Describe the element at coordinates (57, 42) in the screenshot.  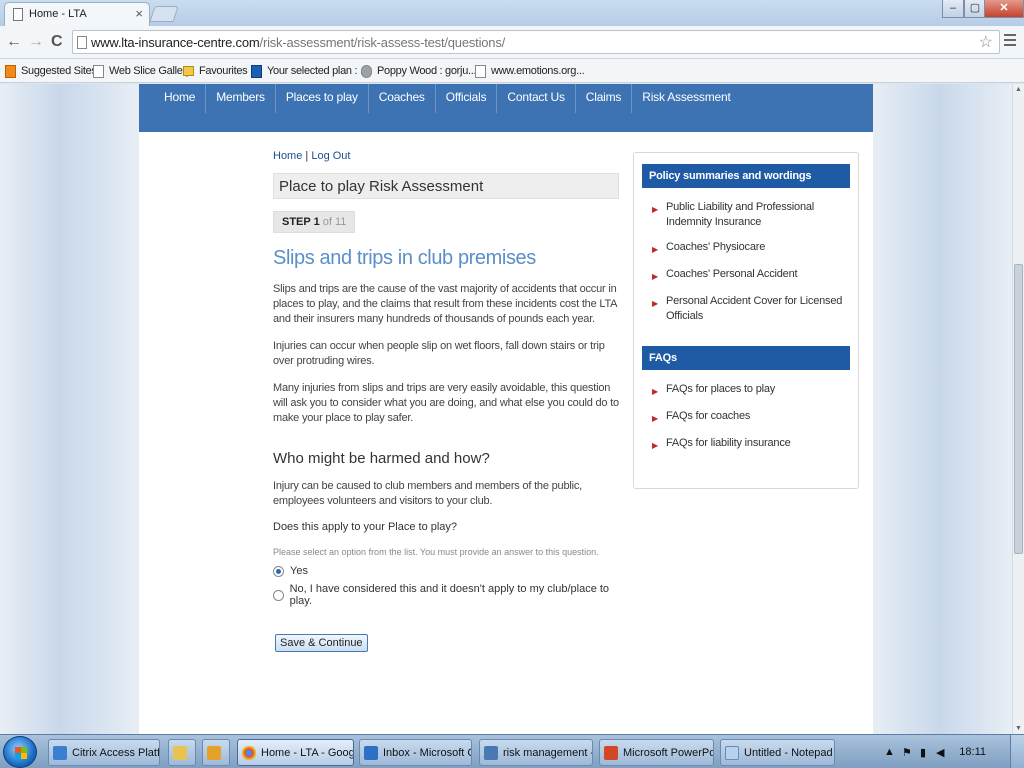
I see `reload-icon: C` at that location.